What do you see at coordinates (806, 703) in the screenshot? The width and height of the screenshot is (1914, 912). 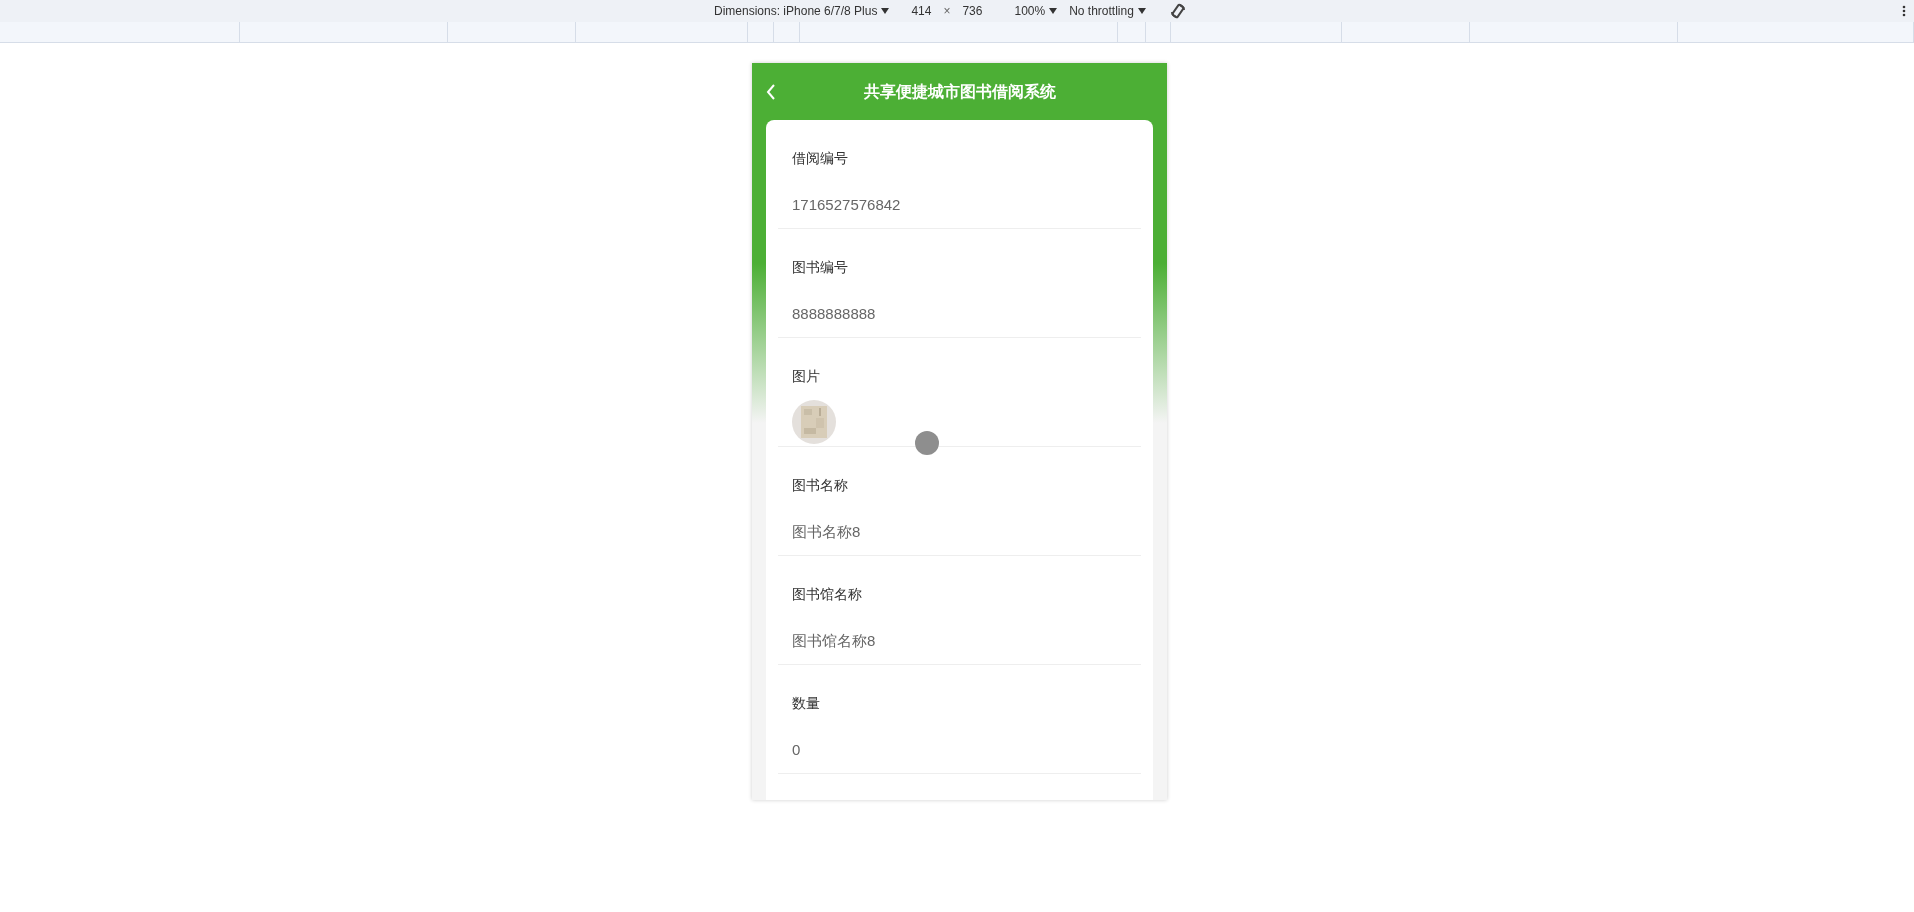 I see `field-label: 数量` at bounding box center [806, 703].